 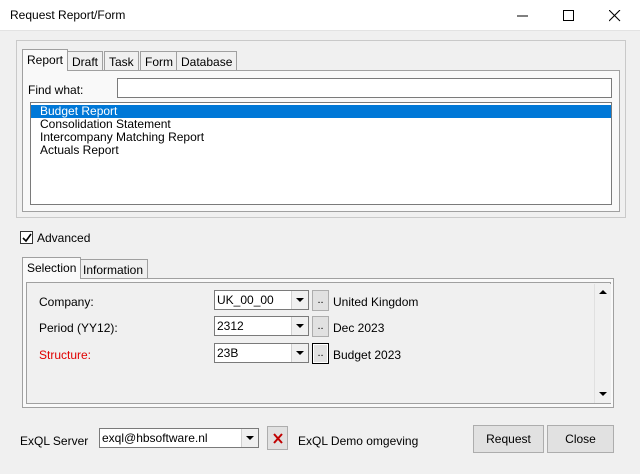 I want to click on tab-report: Report, so click(x=45, y=60).